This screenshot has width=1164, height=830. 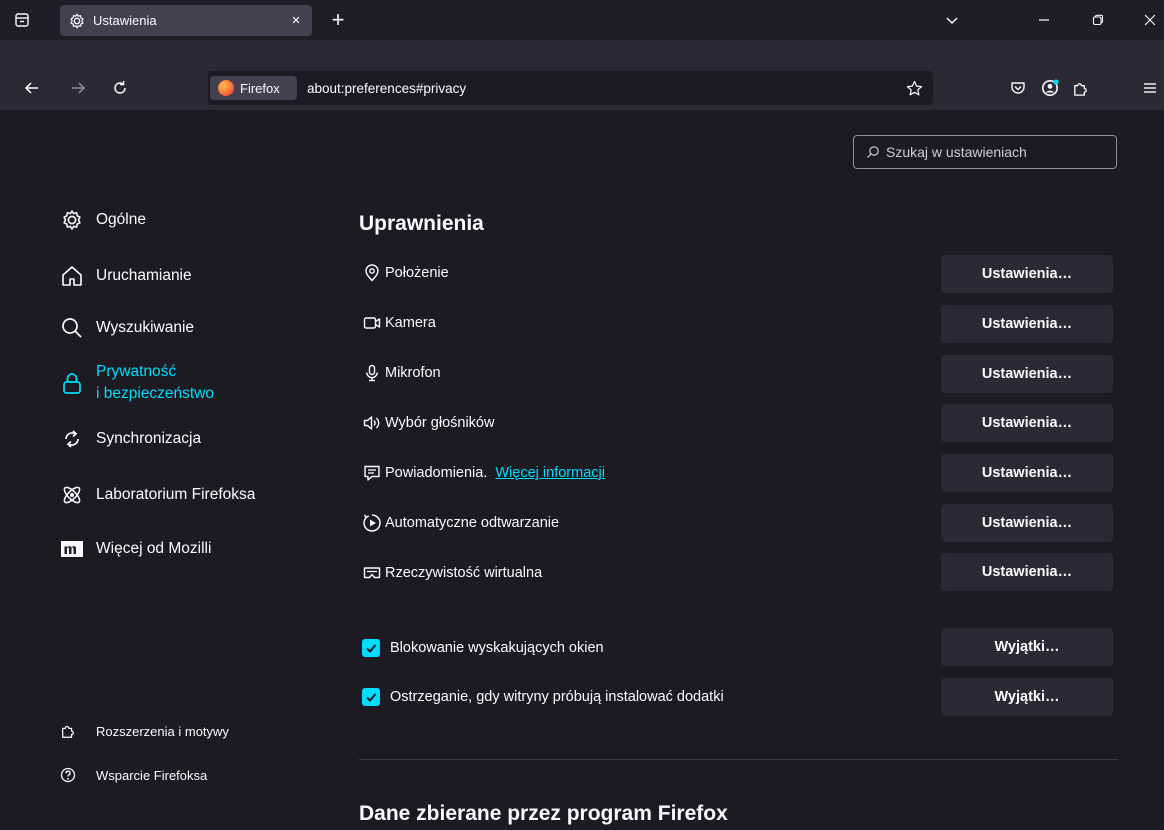 I want to click on firefox-view-button, so click(x=22, y=20).